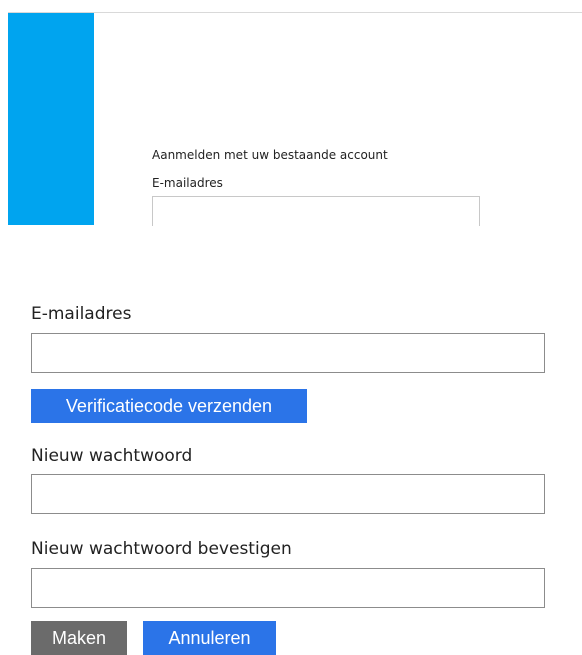 This screenshot has height=655, width=582. I want to click on cancel-button: Annuleren, so click(209, 638).